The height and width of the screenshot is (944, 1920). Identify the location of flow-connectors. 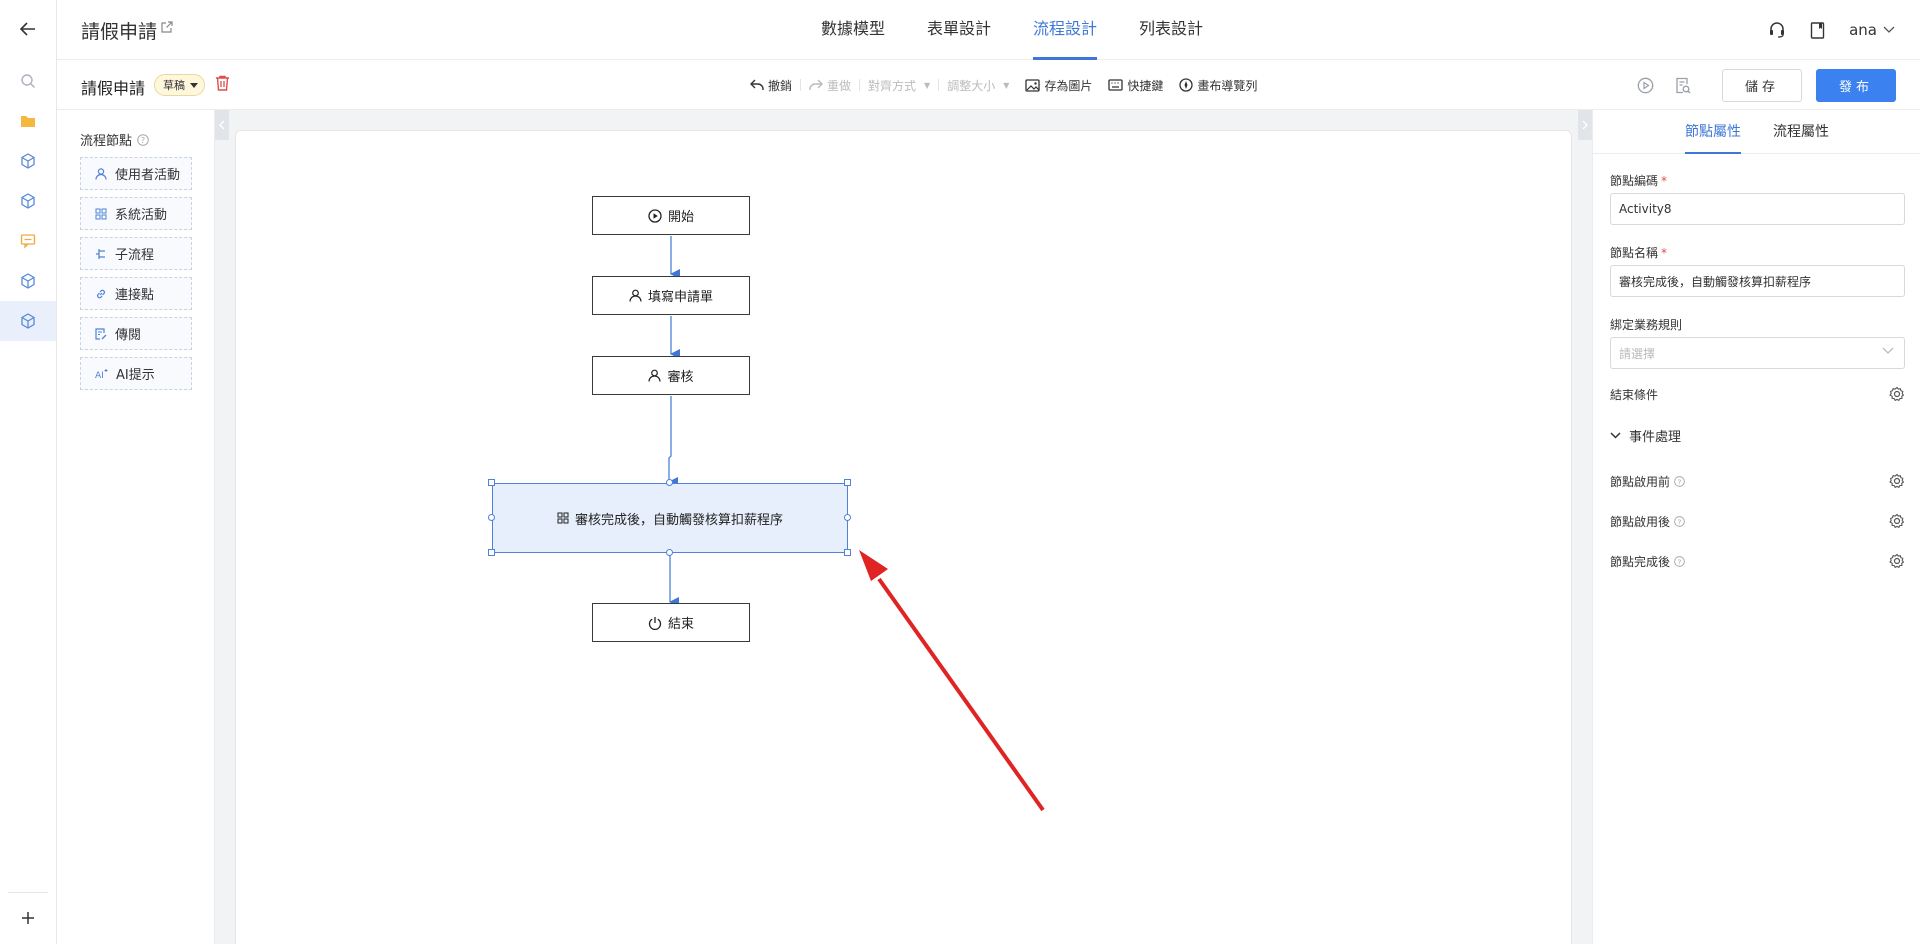
(856, 524).